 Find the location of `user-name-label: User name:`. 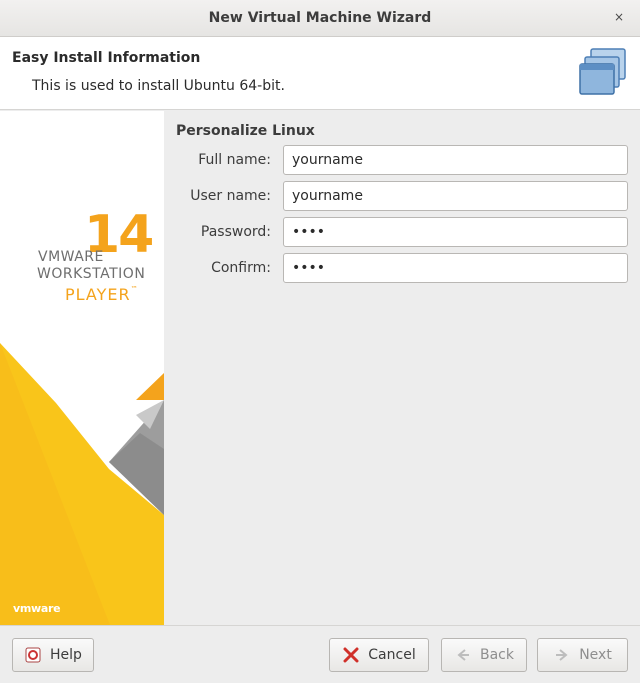

user-name-label: User name: is located at coordinates (230, 196).